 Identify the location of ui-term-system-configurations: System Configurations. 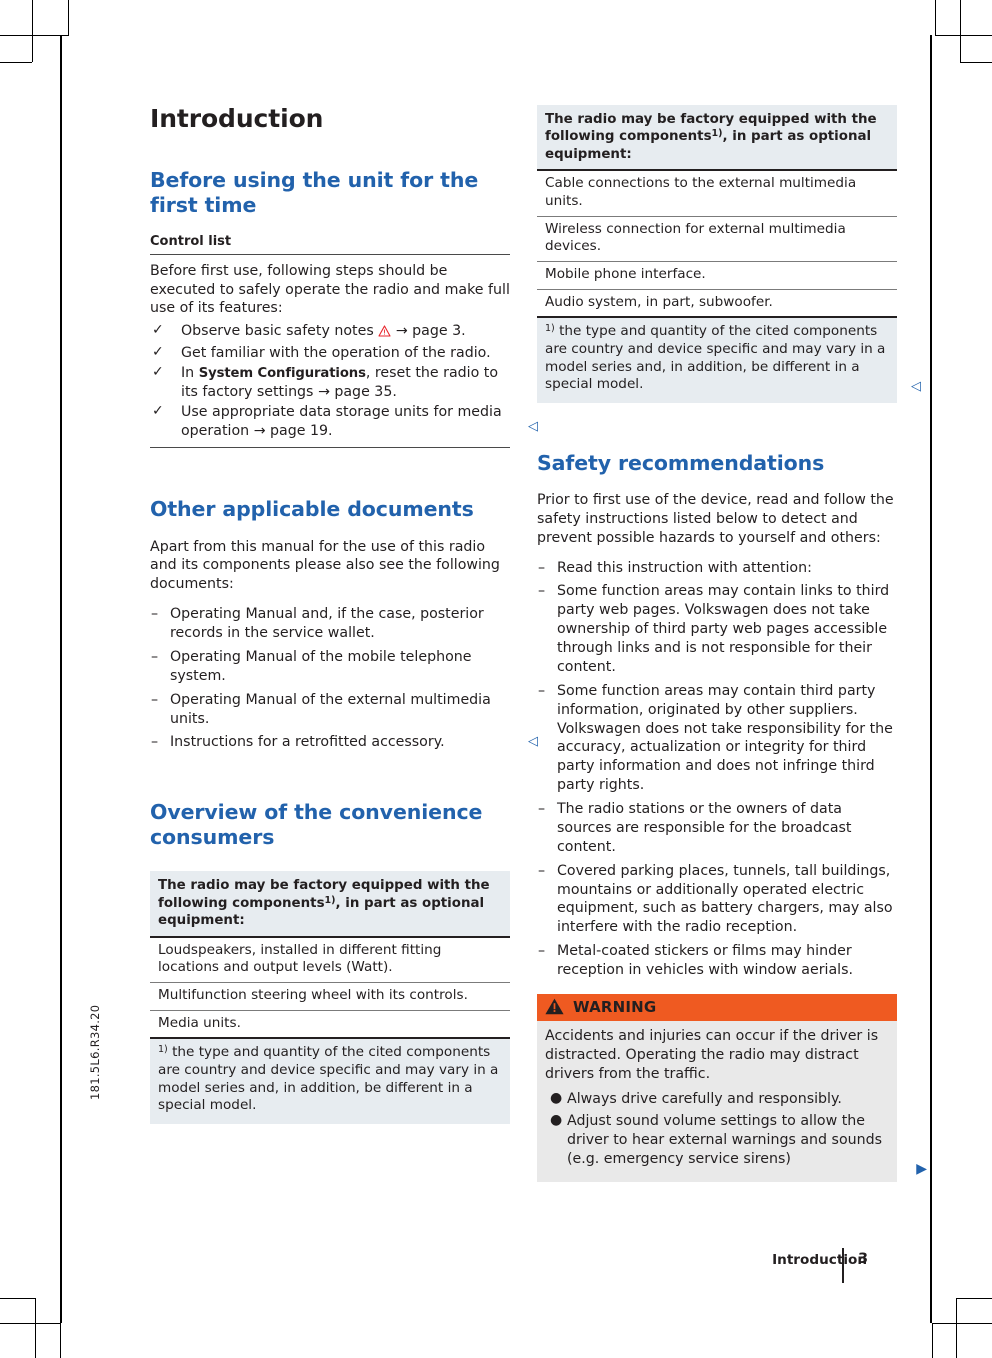
(282, 374).